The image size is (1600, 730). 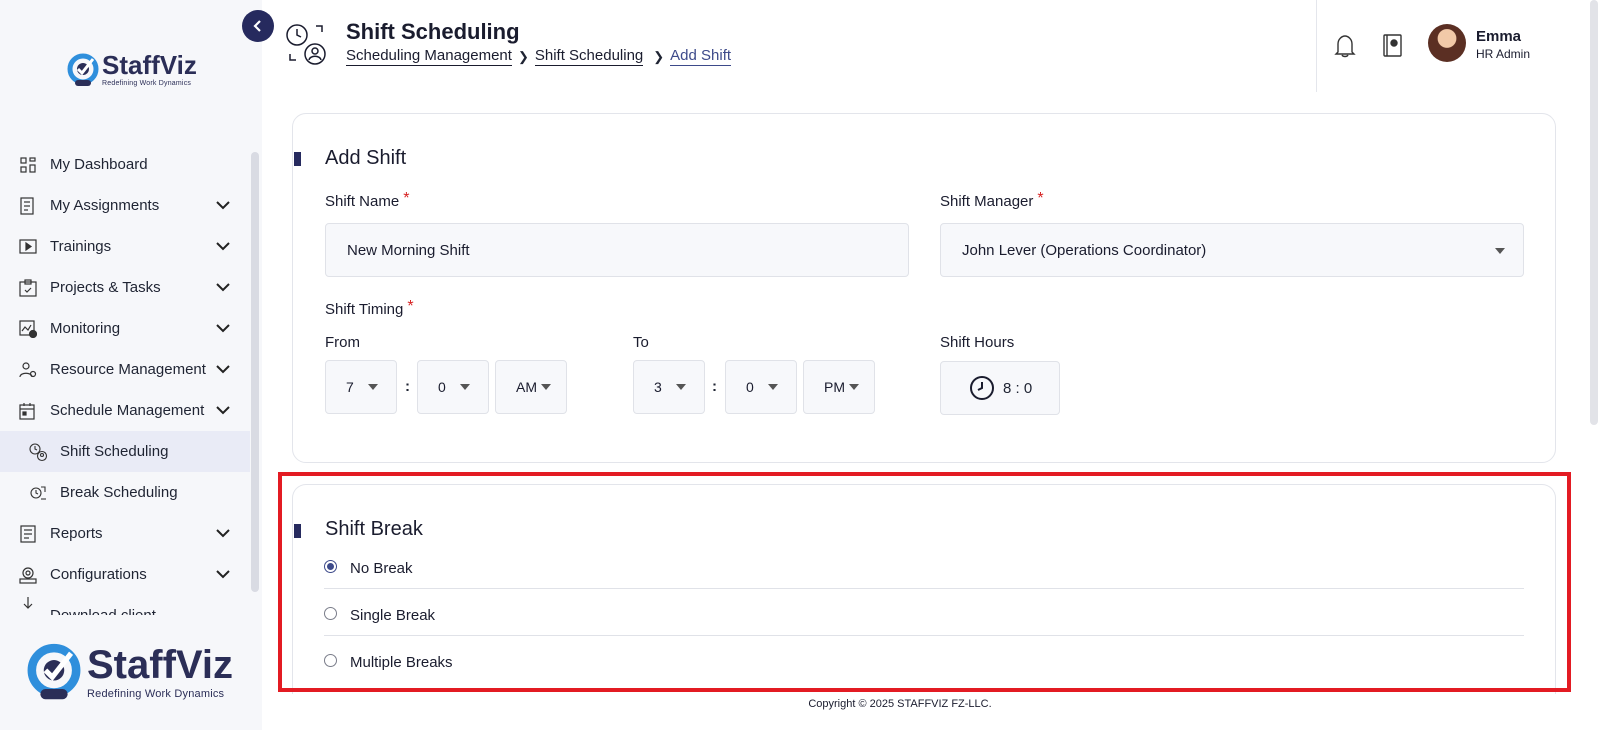 What do you see at coordinates (38, 493) in the screenshot?
I see `break-icon` at bounding box center [38, 493].